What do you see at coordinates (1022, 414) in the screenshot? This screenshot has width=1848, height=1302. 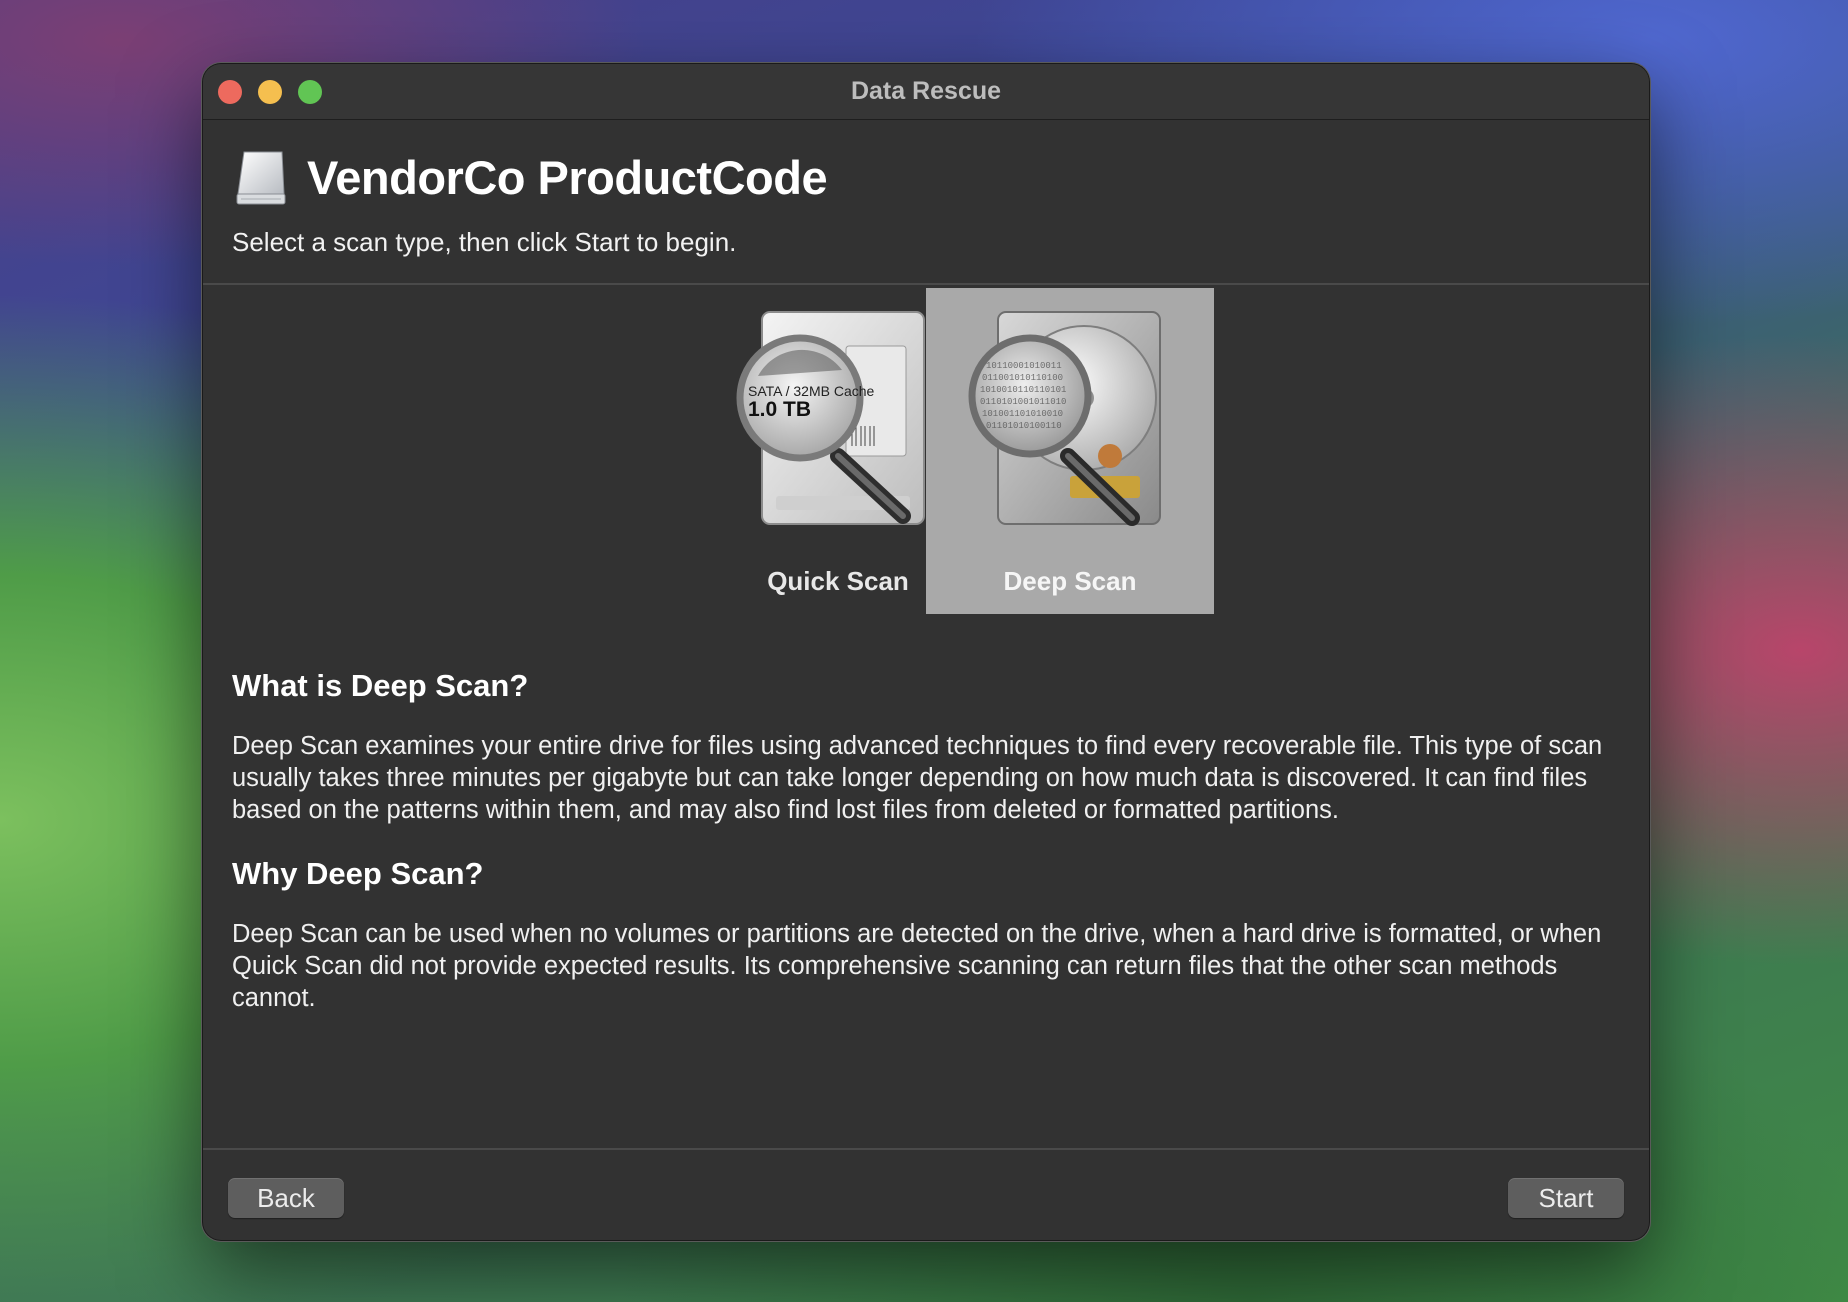 I see `svg-text: 101001101010010` at bounding box center [1022, 414].